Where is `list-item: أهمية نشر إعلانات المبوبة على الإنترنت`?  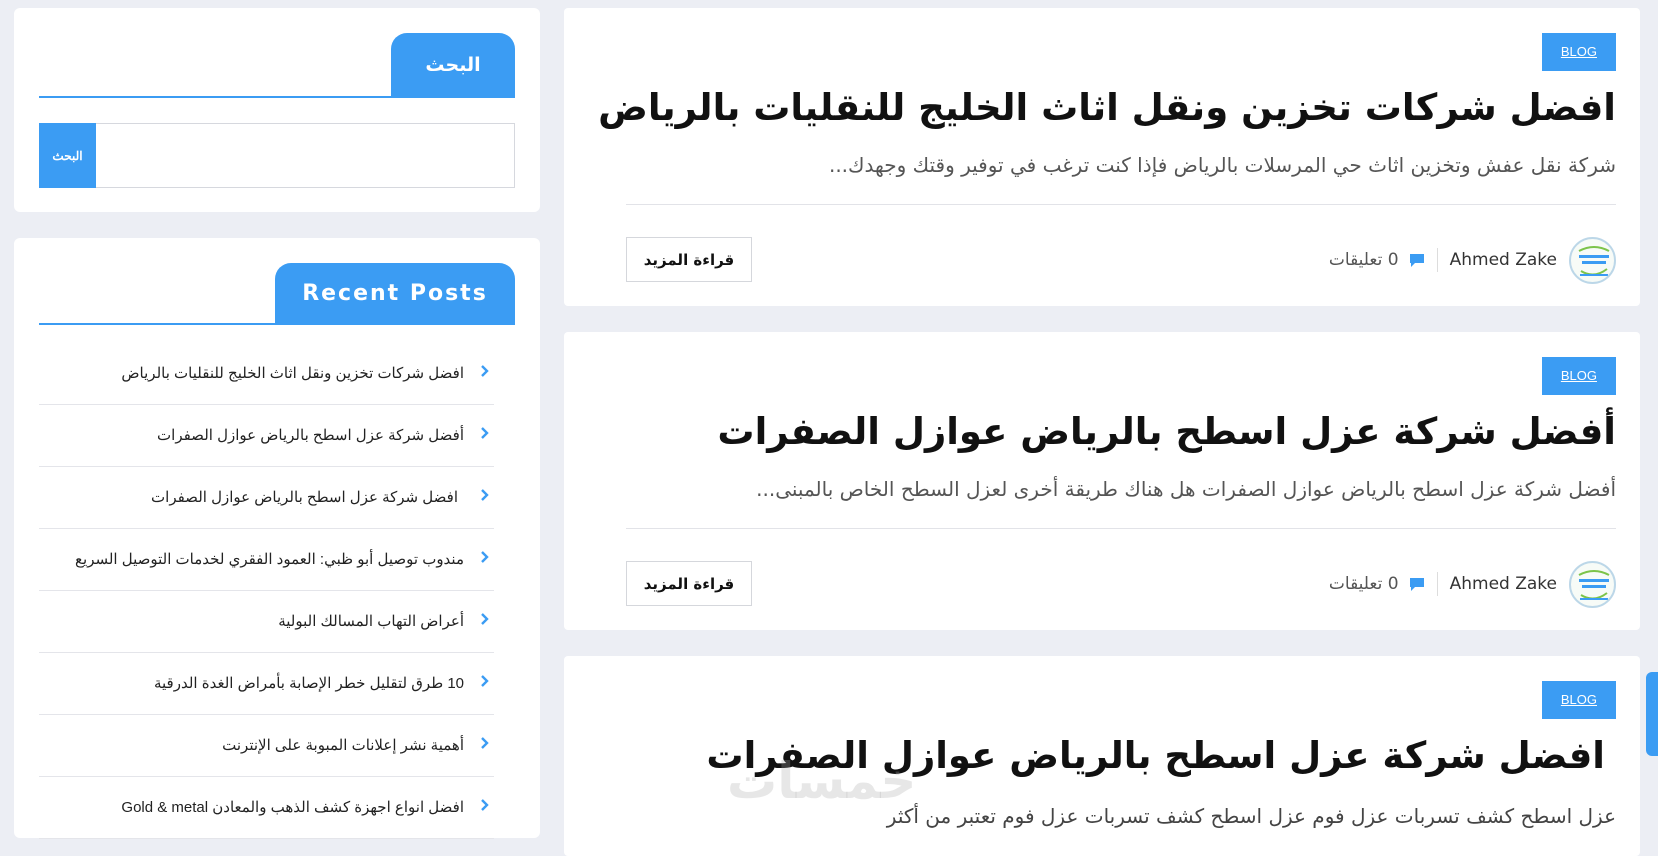 list-item: أهمية نشر إعلانات المبوبة على الإنترنت is located at coordinates (266, 746).